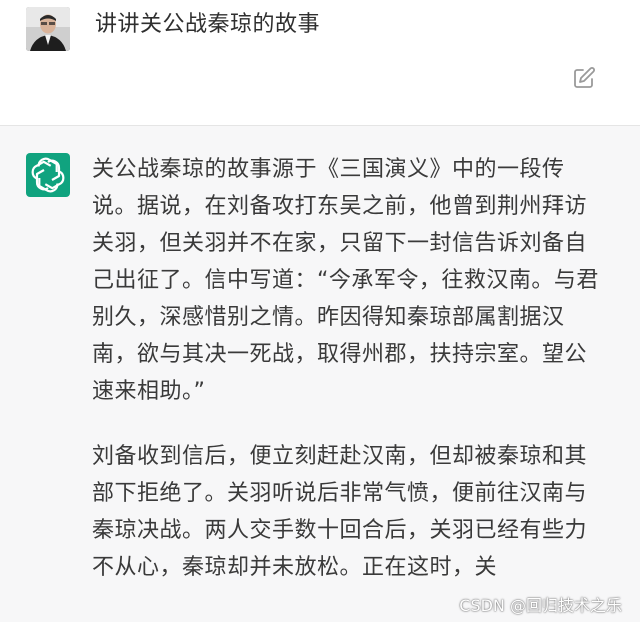 The width and height of the screenshot is (640, 622). Describe the element at coordinates (48, 29) in the screenshot. I see `user-avatar` at that location.